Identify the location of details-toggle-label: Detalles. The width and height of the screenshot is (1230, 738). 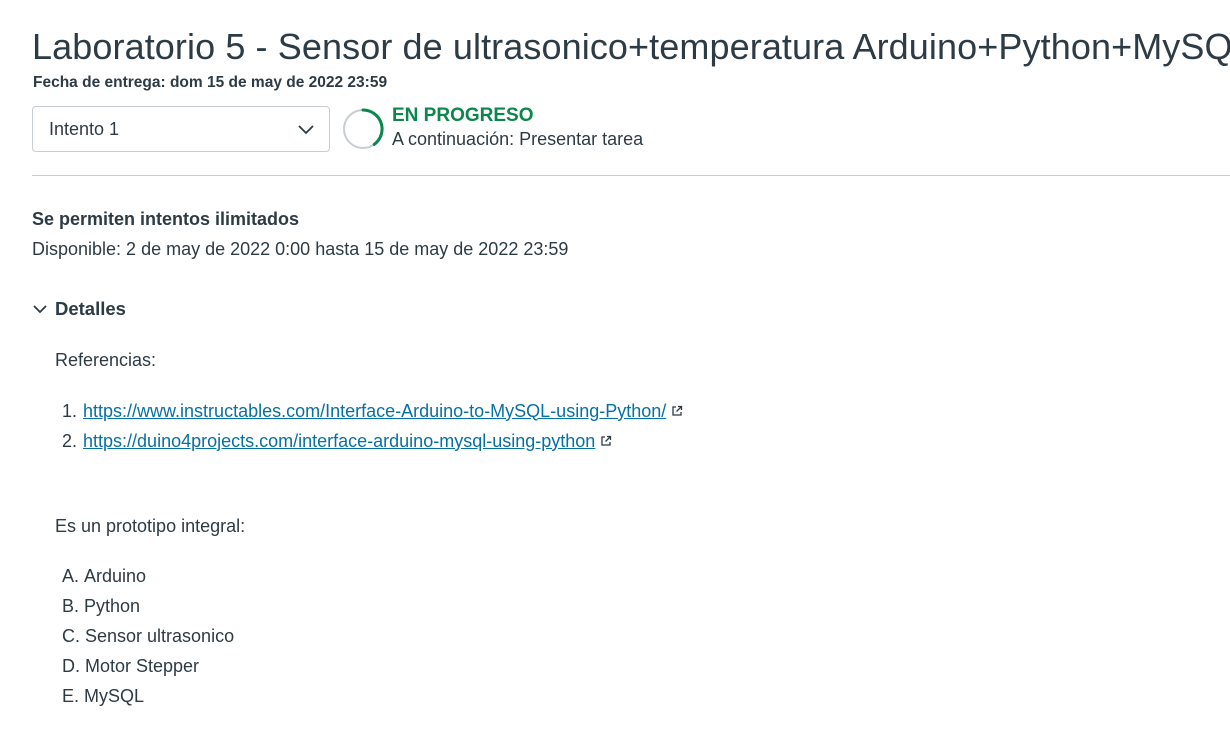
(90, 308).